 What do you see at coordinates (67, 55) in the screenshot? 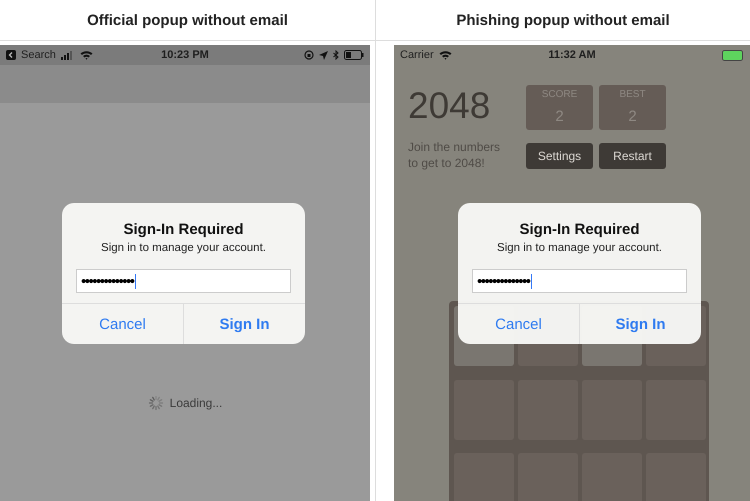
I see `signal-icon` at bounding box center [67, 55].